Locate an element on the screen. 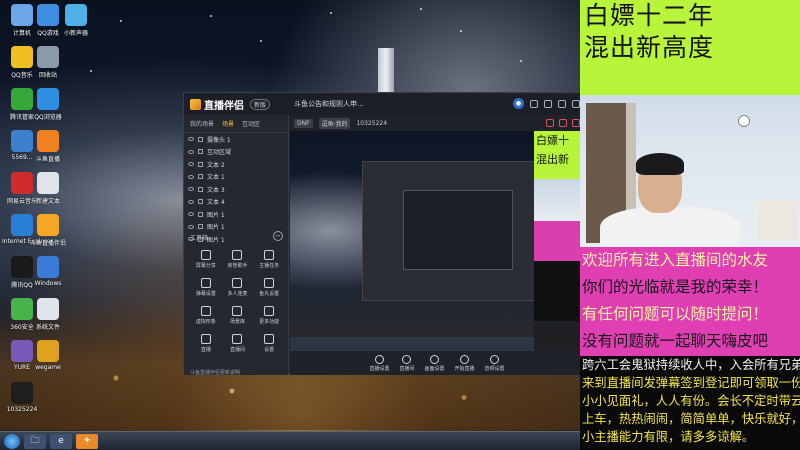 The width and height of the screenshot is (800, 450). douyu-icon is located at coordinates (48, 141).